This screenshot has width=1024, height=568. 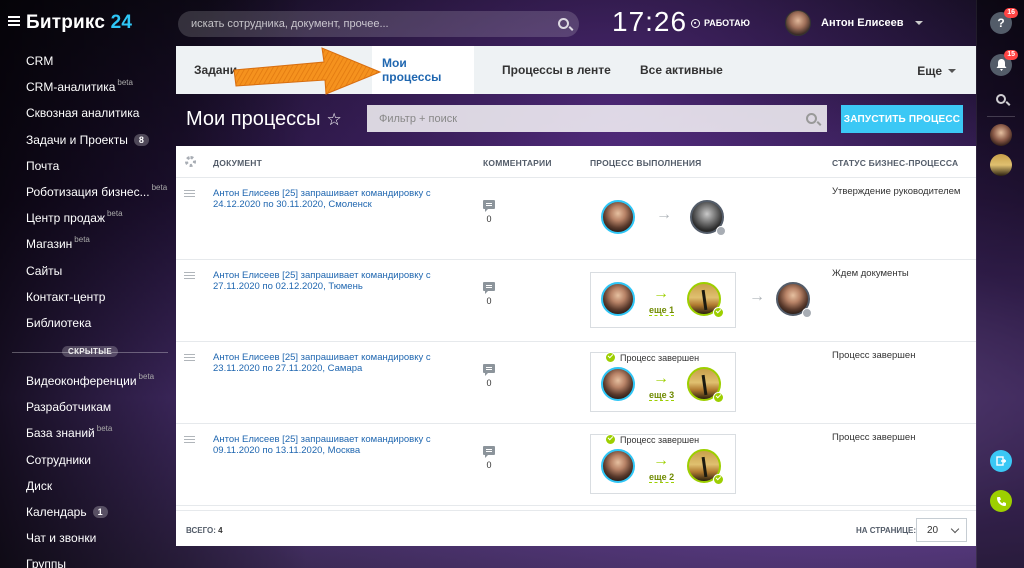 I want to click on comment-count: 0, so click(x=489, y=383).